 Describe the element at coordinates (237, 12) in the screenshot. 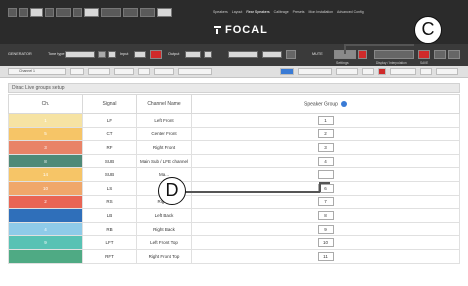

I see `menu-item: Layout` at that location.